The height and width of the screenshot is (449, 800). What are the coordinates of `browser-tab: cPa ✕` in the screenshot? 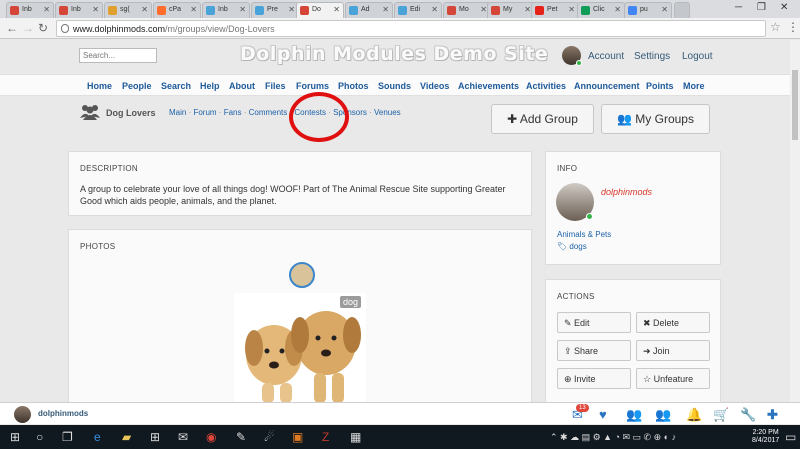 It's located at (177, 10).